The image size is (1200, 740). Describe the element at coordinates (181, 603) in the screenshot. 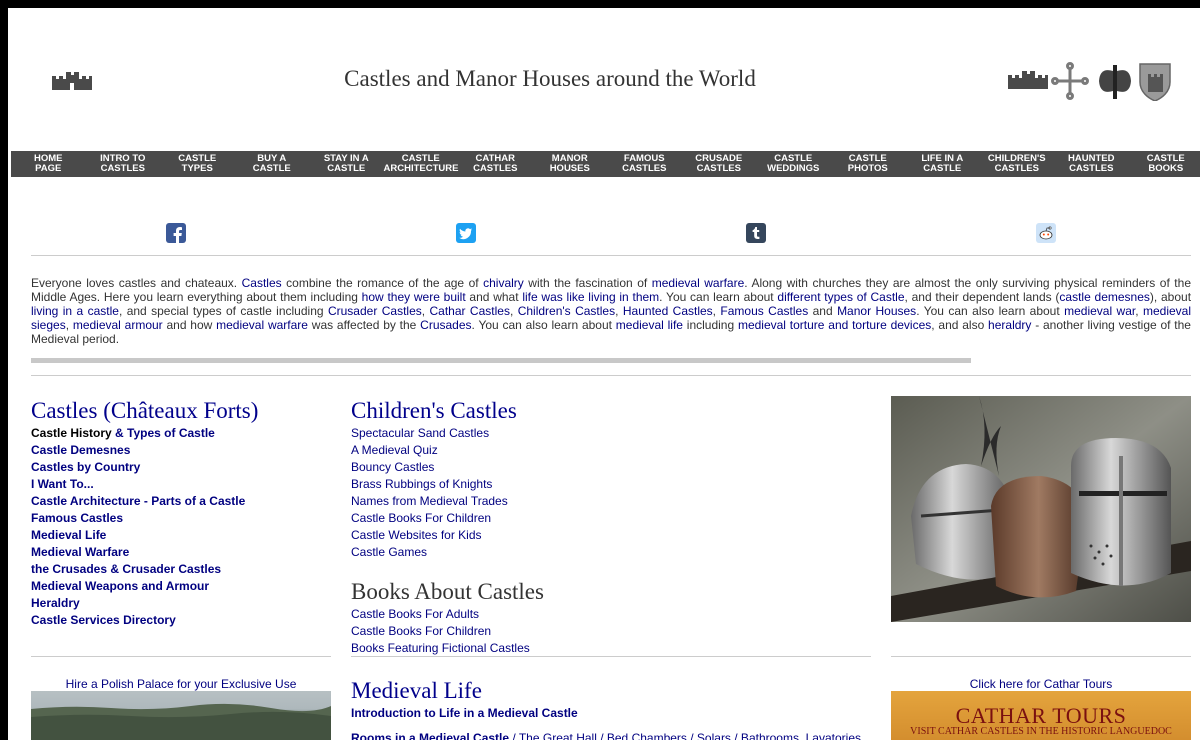

I see `castles-list-item: Heraldry` at that location.